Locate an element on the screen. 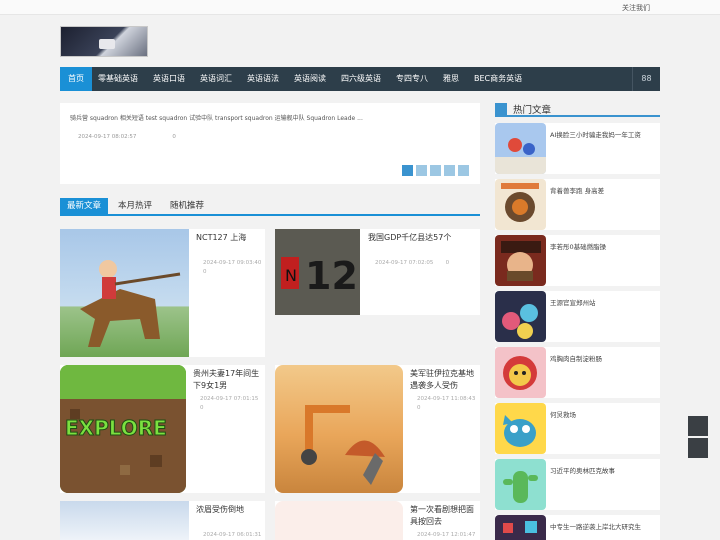 The image size is (720, 540). follow-us-link: 关注我们 is located at coordinates (636, 8).